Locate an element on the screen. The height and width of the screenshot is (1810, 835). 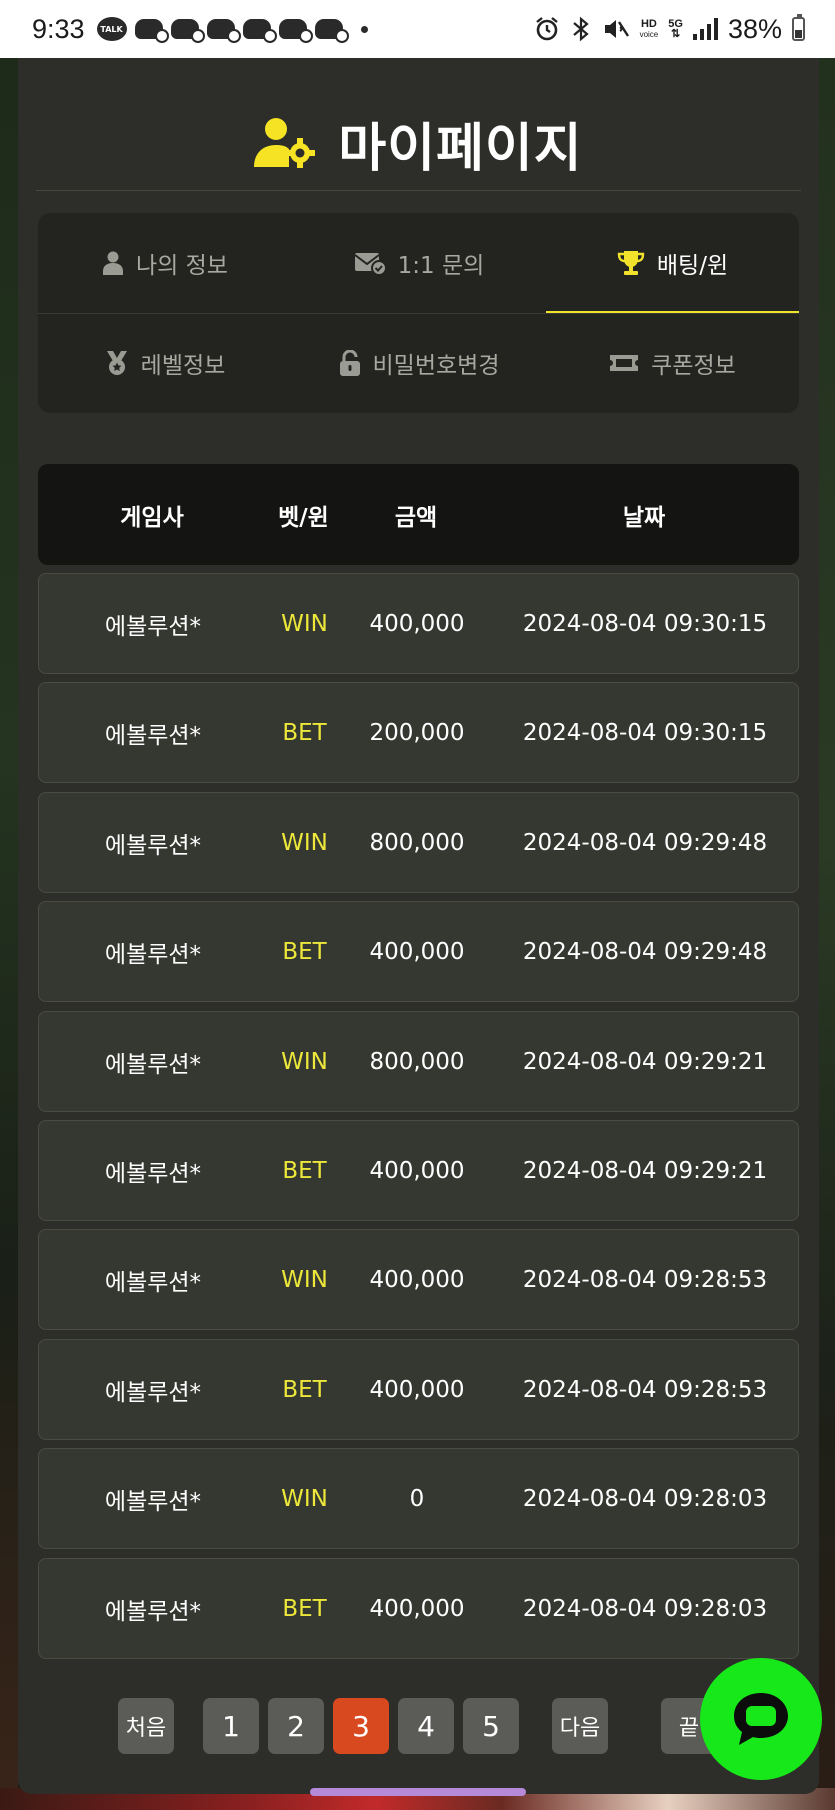
tab-label: 레벨정보 is located at coordinates (183, 366).